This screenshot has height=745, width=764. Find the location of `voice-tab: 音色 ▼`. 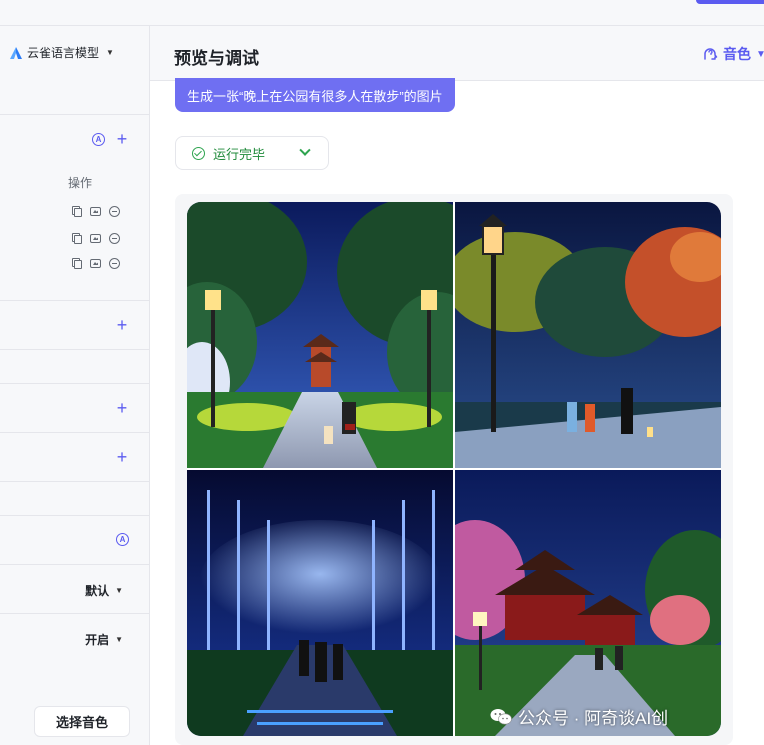

voice-tab: 音色 ▼ is located at coordinates (733, 54).